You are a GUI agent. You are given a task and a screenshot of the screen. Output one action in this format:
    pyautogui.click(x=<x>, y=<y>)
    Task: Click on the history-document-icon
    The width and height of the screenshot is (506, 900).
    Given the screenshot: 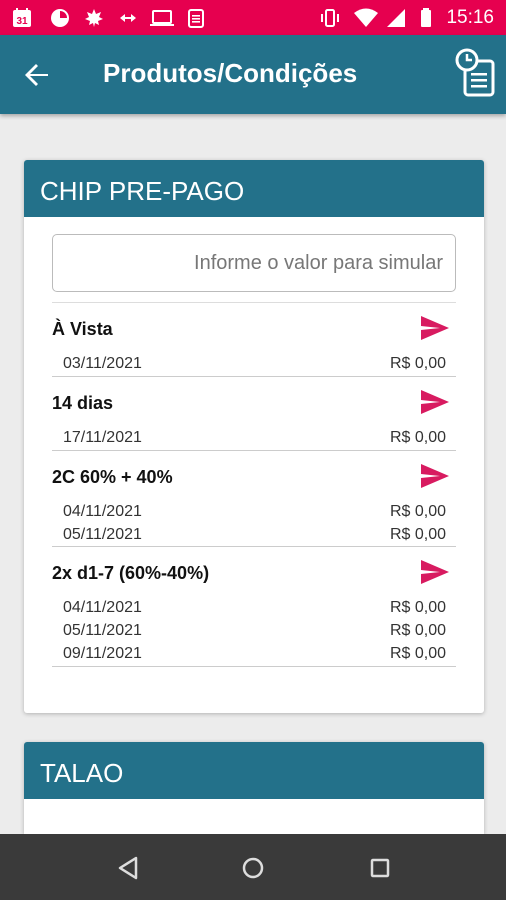 What is the action you would take?
    pyautogui.click(x=475, y=72)
    